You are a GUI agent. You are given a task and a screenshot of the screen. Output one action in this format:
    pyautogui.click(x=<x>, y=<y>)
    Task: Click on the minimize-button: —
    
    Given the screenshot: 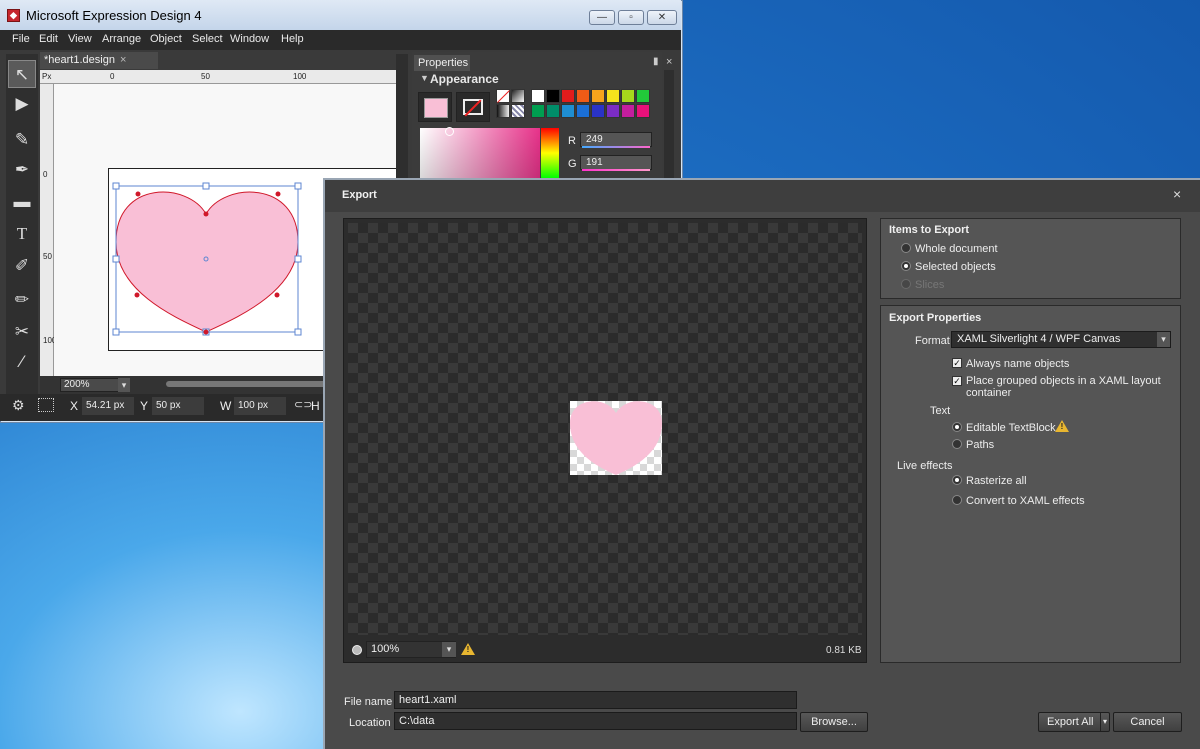 What is the action you would take?
    pyautogui.click(x=602, y=17)
    